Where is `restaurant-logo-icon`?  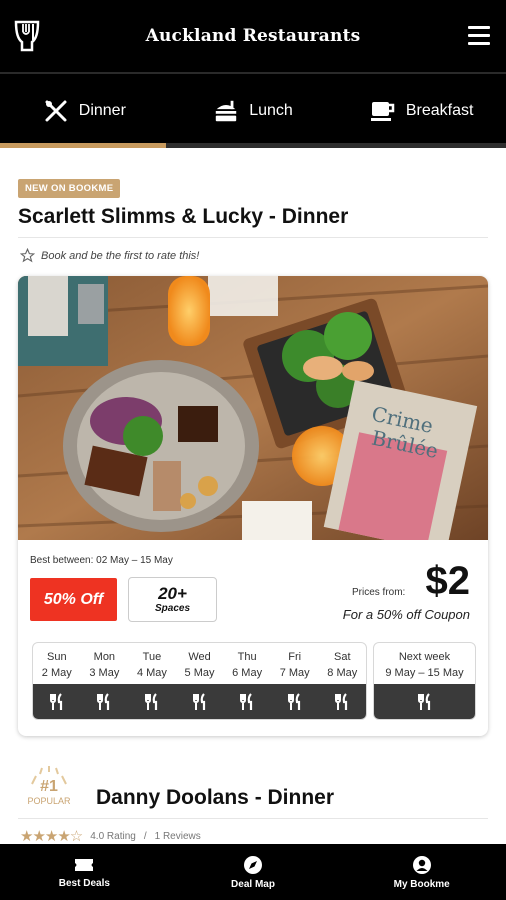 restaurant-logo-icon is located at coordinates (27, 35).